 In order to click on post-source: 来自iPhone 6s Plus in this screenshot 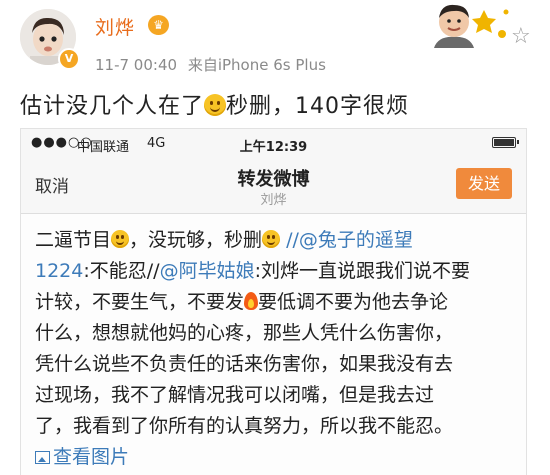, I will do `click(257, 65)`.